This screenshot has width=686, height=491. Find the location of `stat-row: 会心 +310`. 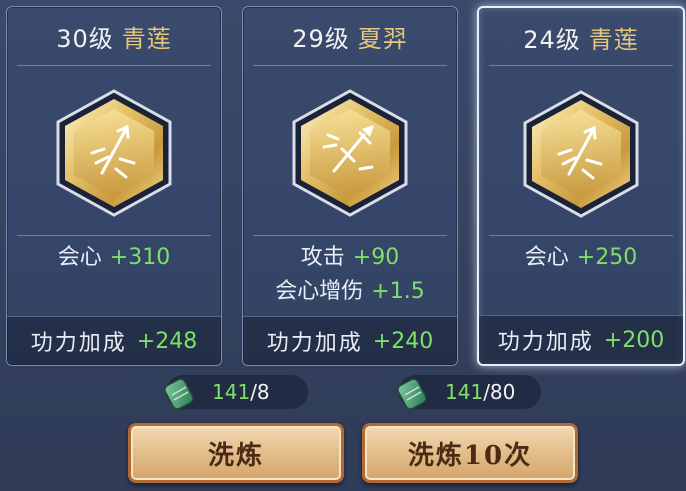

stat-row: 会心 +310 is located at coordinates (114, 258).